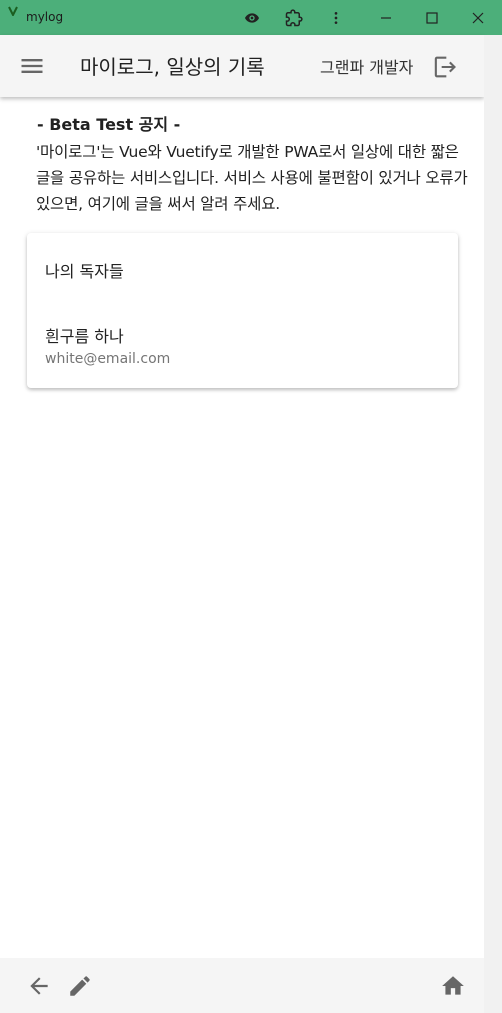  I want to click on window-titlebar: mylog, so click(251, 17).